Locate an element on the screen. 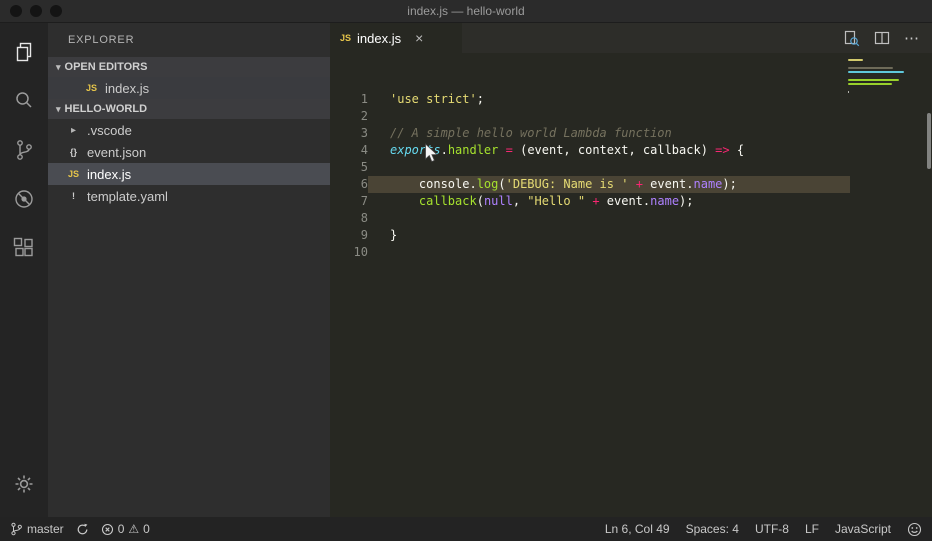 This screenshot has height=541, width=932. tab-indexjs: JS index.js × is located at coordinates (396, 38).